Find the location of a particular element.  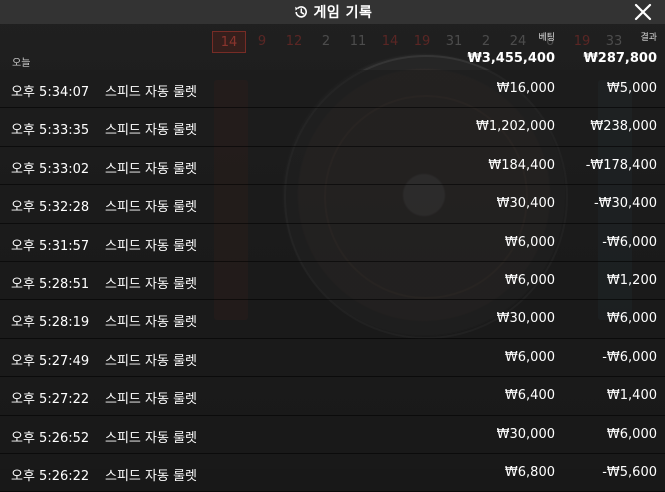

row-time: 오후 5:34:07 is located at coordinates (50, 92).